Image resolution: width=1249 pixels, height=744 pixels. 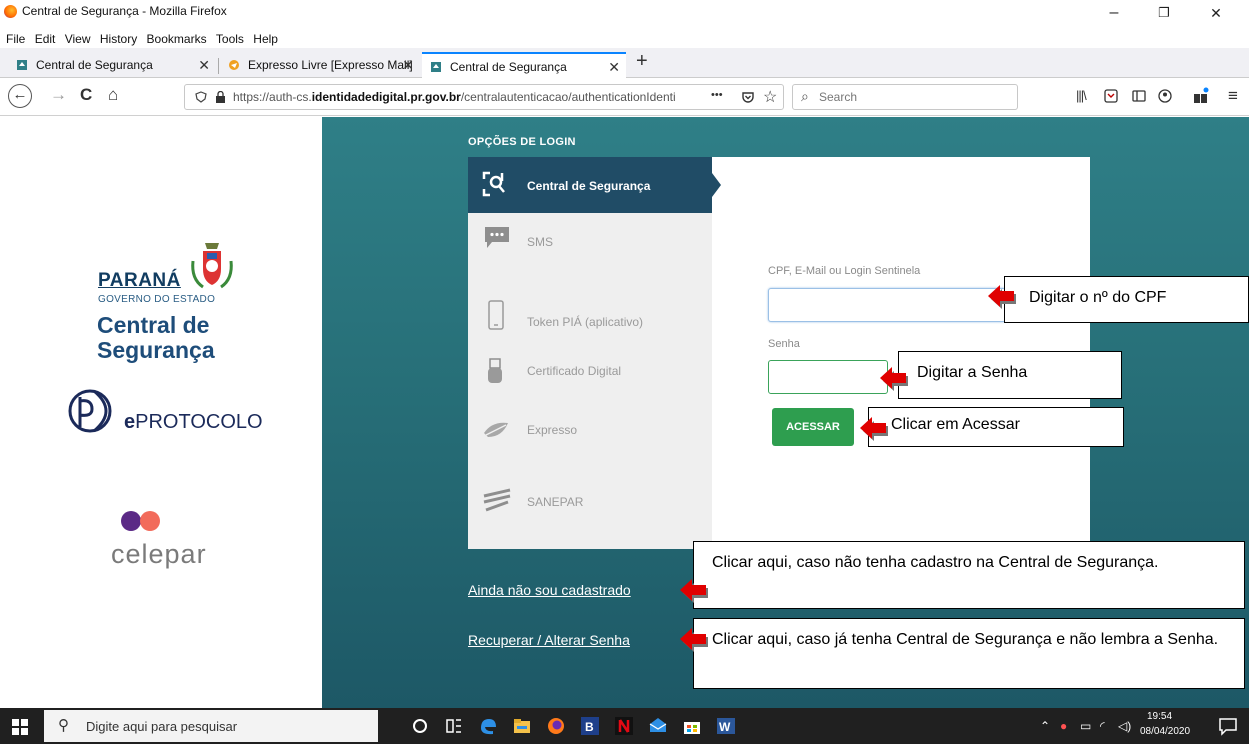 I want to click on booking-icon: B, so click(x=590, y=726).